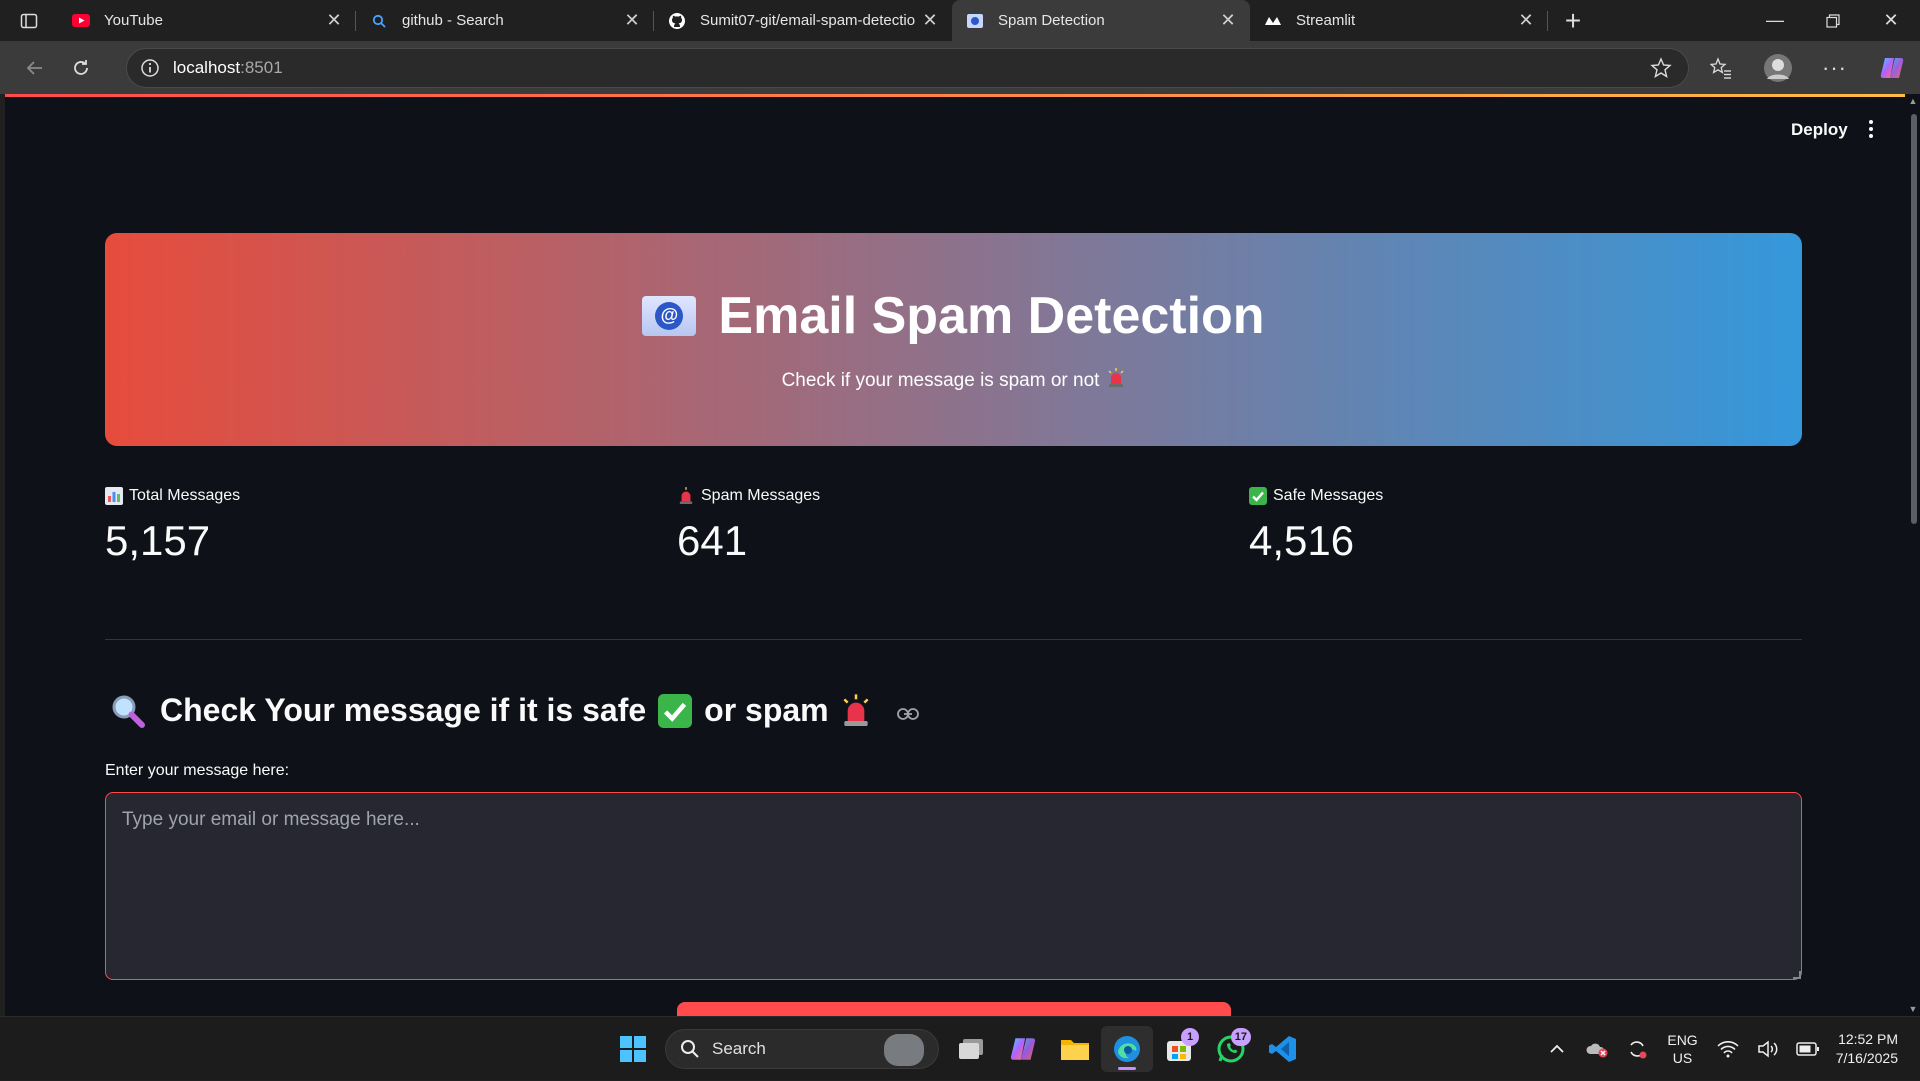 This screenshot has height=1081, width=1920. What do you see at coordinates (1051, 20) in the screenshot?
I see `tab-title: Spam Detection` at bounding box center [1051, 20].